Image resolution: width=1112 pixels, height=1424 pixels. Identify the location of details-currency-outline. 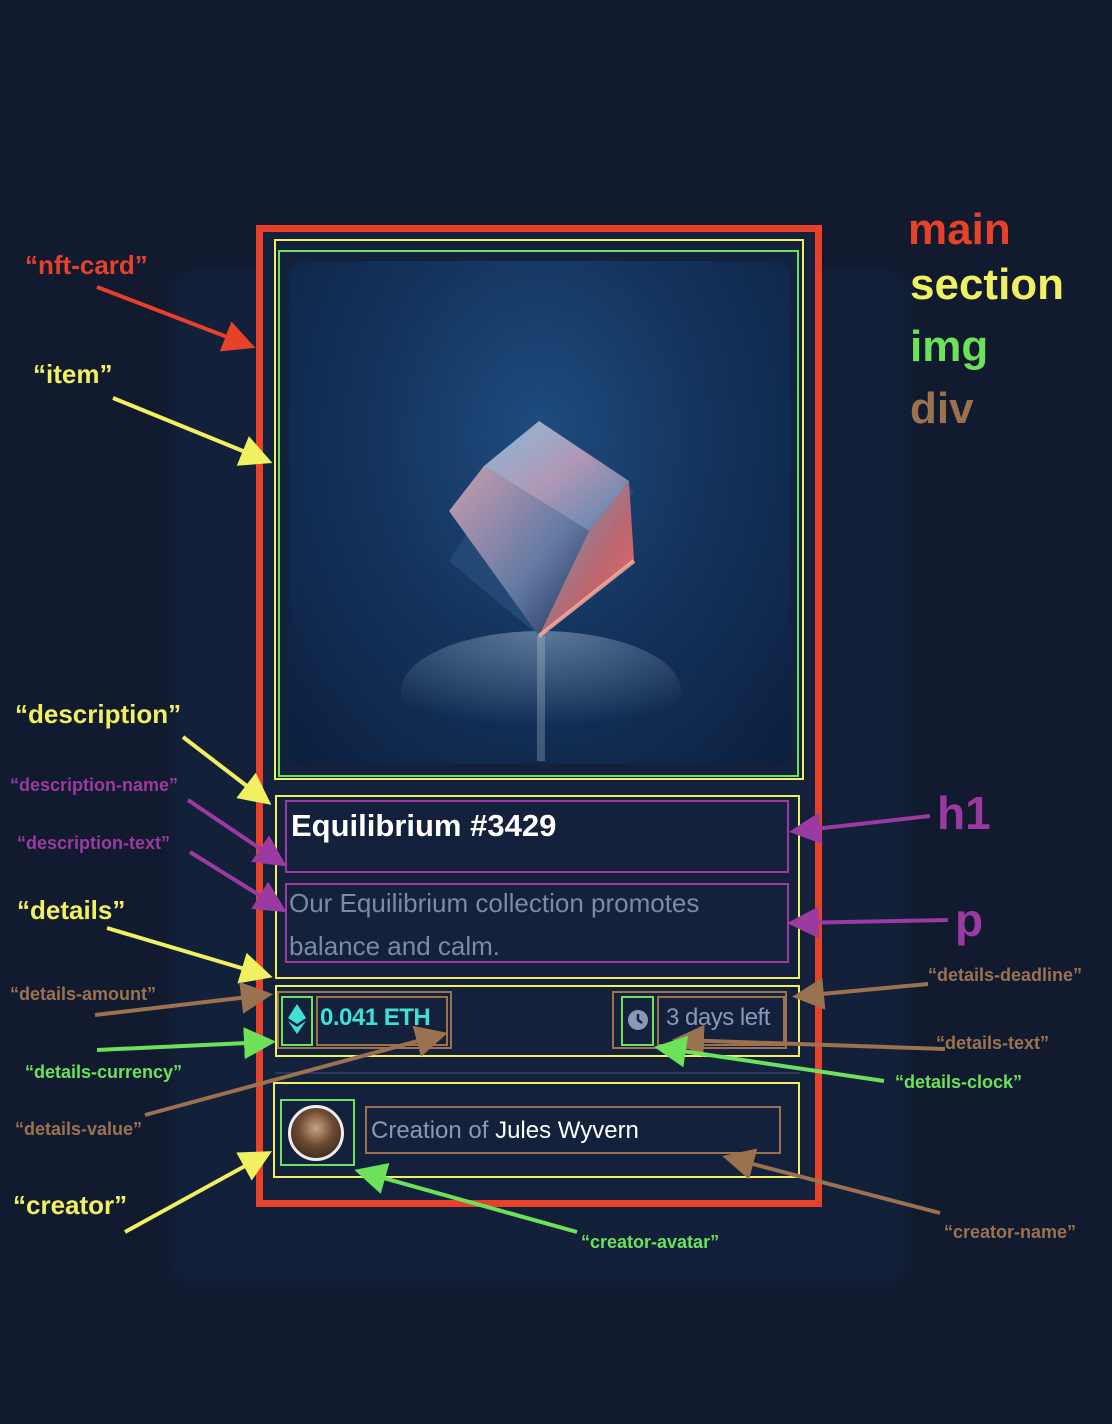
(297, 1021).